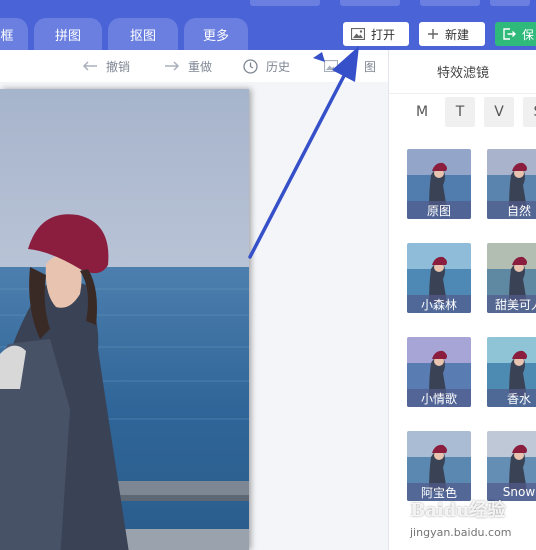 The width and height of the screenshot is (536, 550). I want to click on filter-label: 小情歌, so click(439, 398).